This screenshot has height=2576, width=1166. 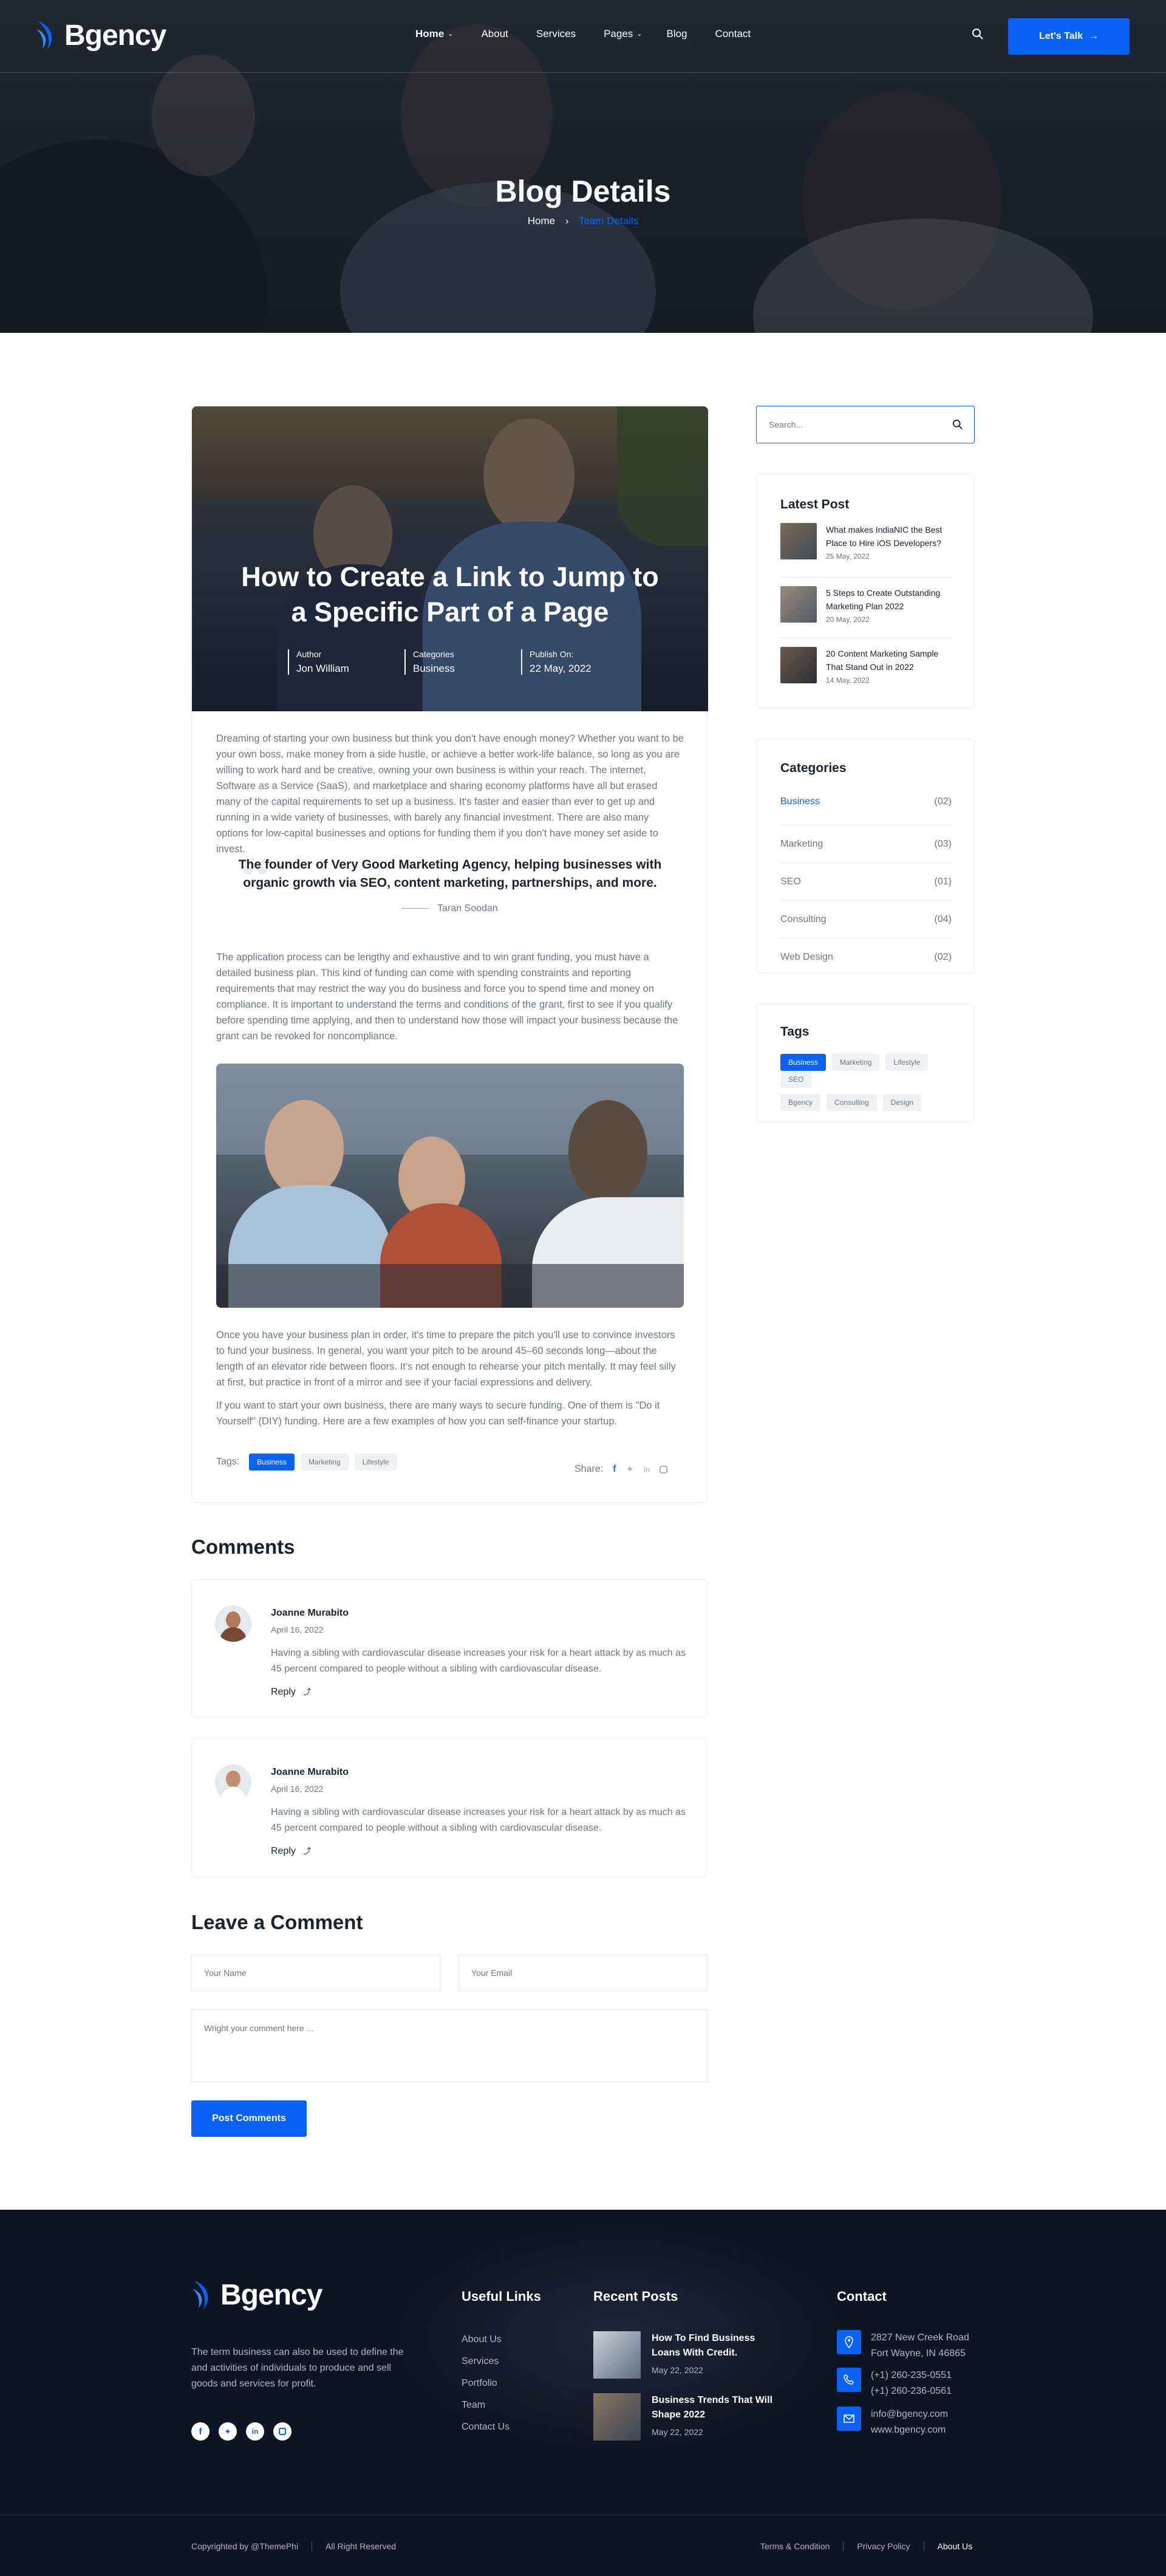 I want to click on footer-link-services: Services, so click(x=486, y=2362).